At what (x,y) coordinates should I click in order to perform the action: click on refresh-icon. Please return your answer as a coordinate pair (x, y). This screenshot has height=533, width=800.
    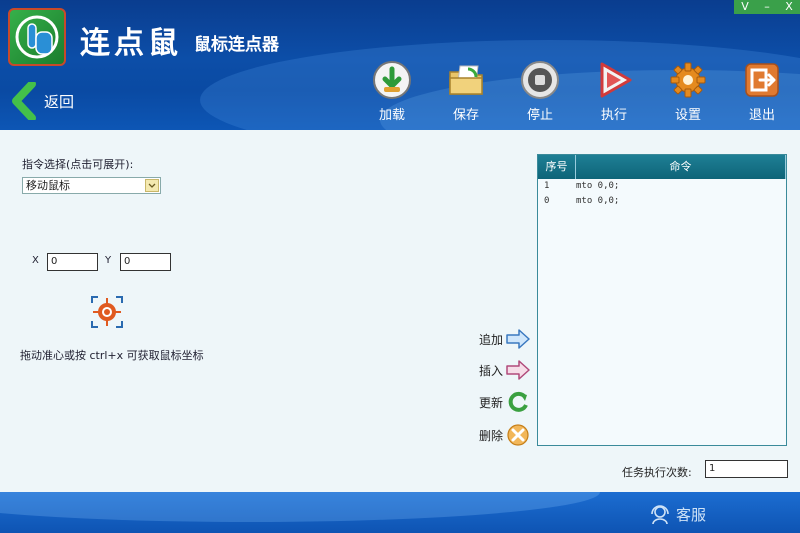
    Looking at the image, I should click on (518, 401).